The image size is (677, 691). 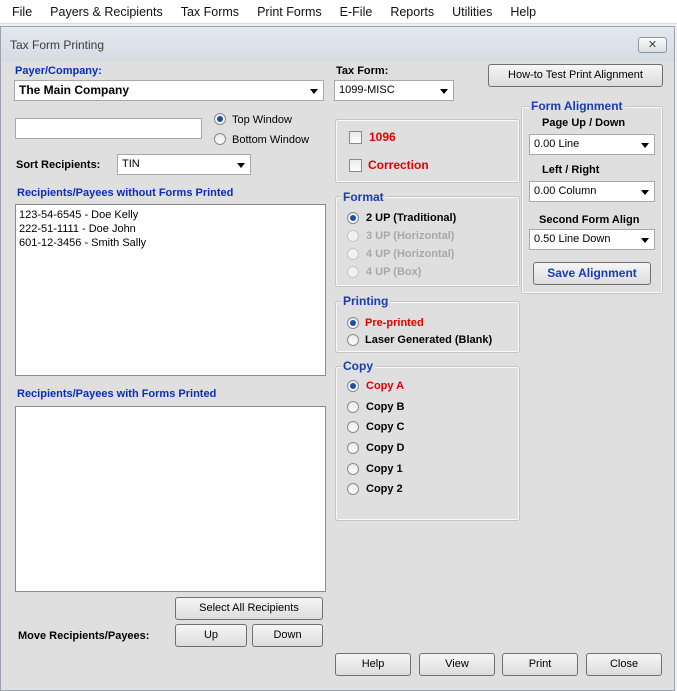 What do you see at coordinates (353, 236) in the screenshot?
I see `format-3up-radio` at bounding box center [353, 236].